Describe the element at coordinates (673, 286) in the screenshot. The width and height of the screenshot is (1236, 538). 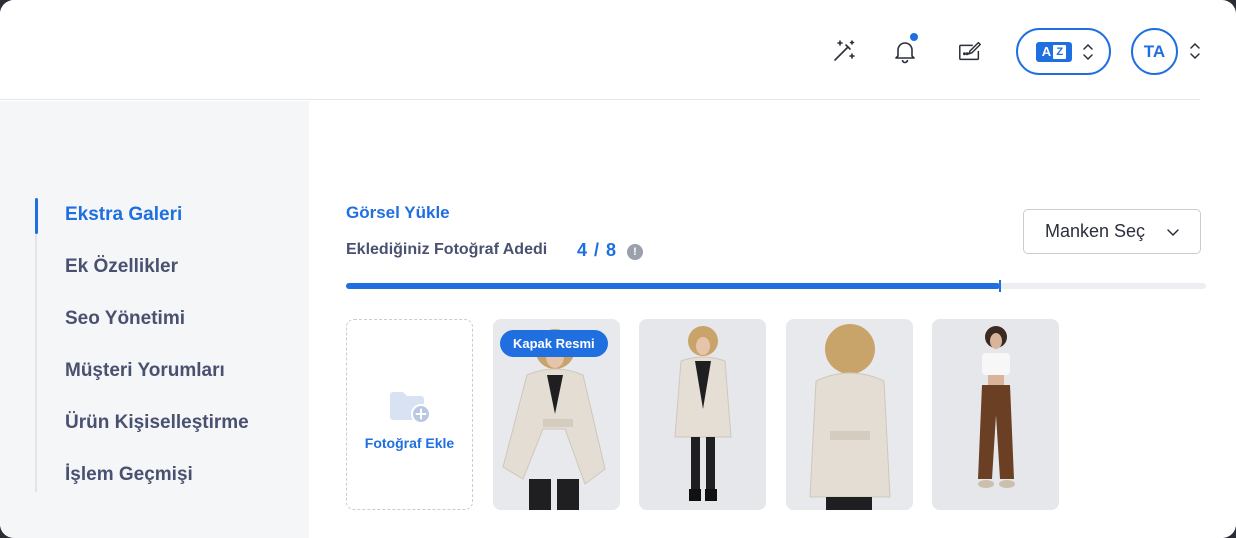
I see `upload-progress-fill` at that location.